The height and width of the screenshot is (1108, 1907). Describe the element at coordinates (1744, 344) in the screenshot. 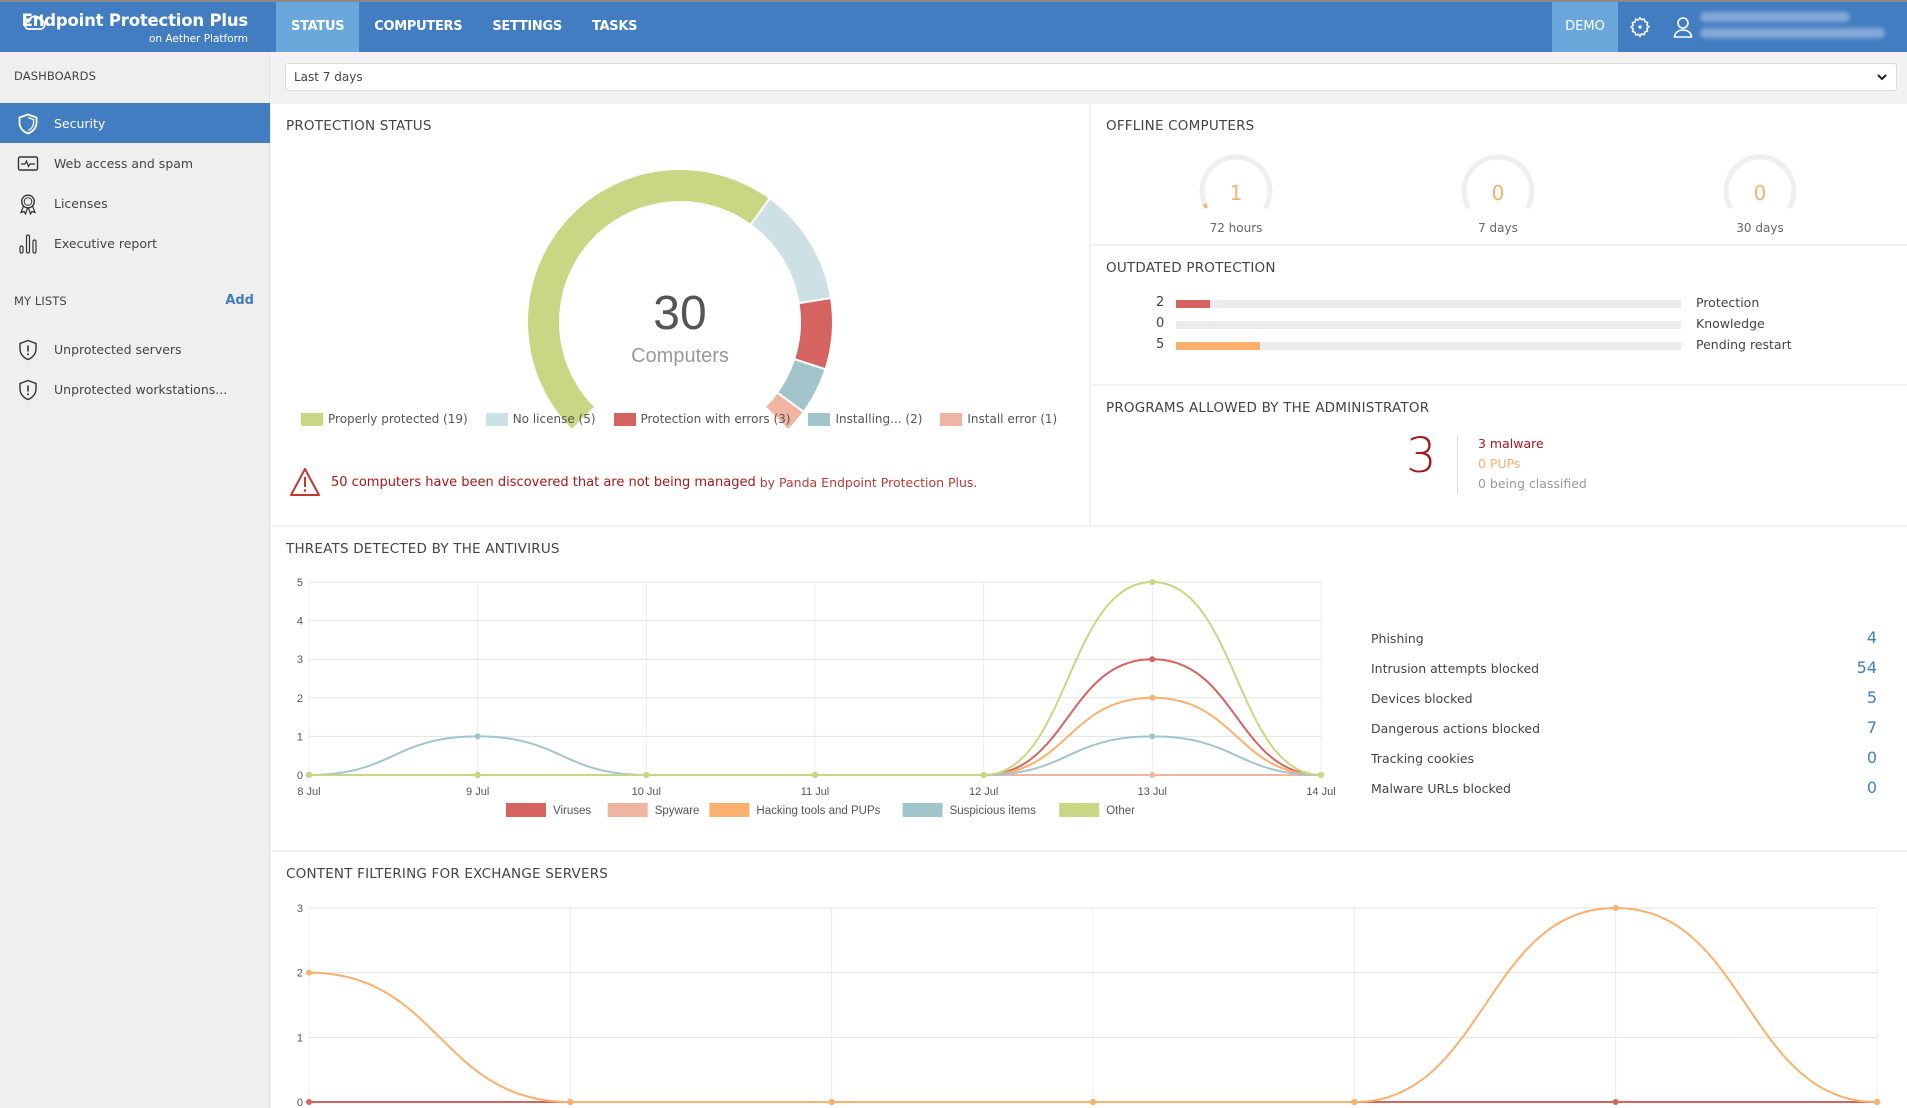

I see `row-label: Pending restart` at that location.